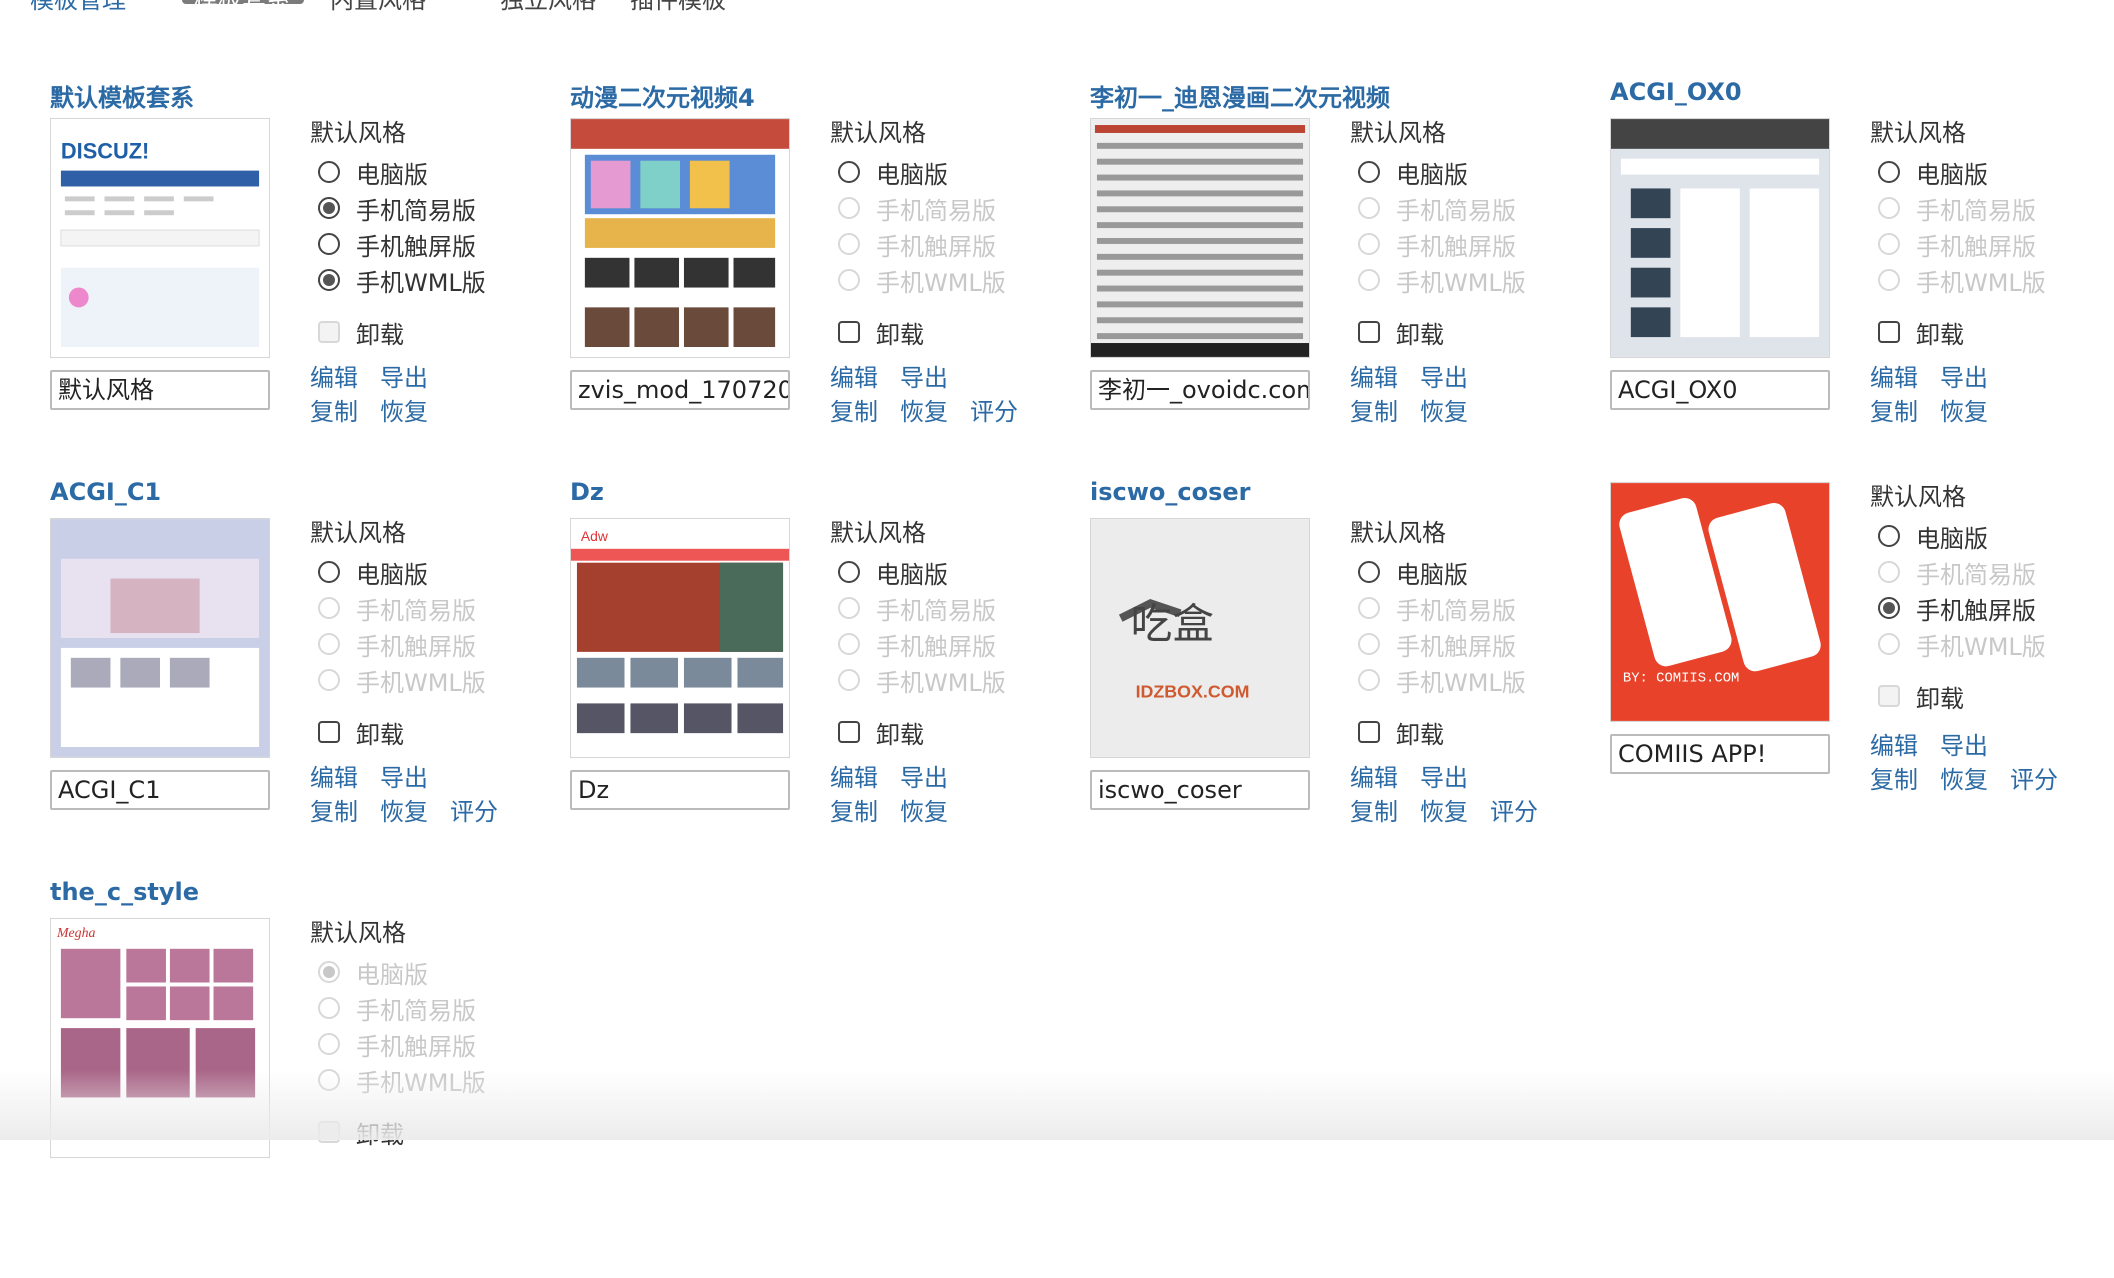  What do you see at coordinates (1200, 790) in the screenshot?
I see `style-name-input: iscwo_coser` at bounding box center [1200, 790].